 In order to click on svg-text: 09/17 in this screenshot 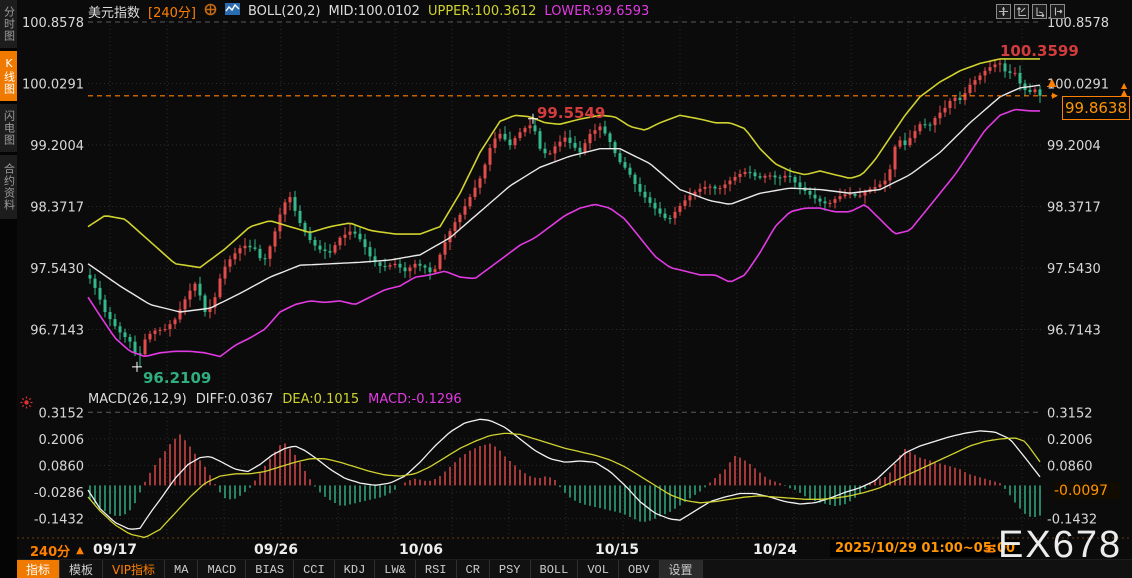, I will do `click(115, 550)`.